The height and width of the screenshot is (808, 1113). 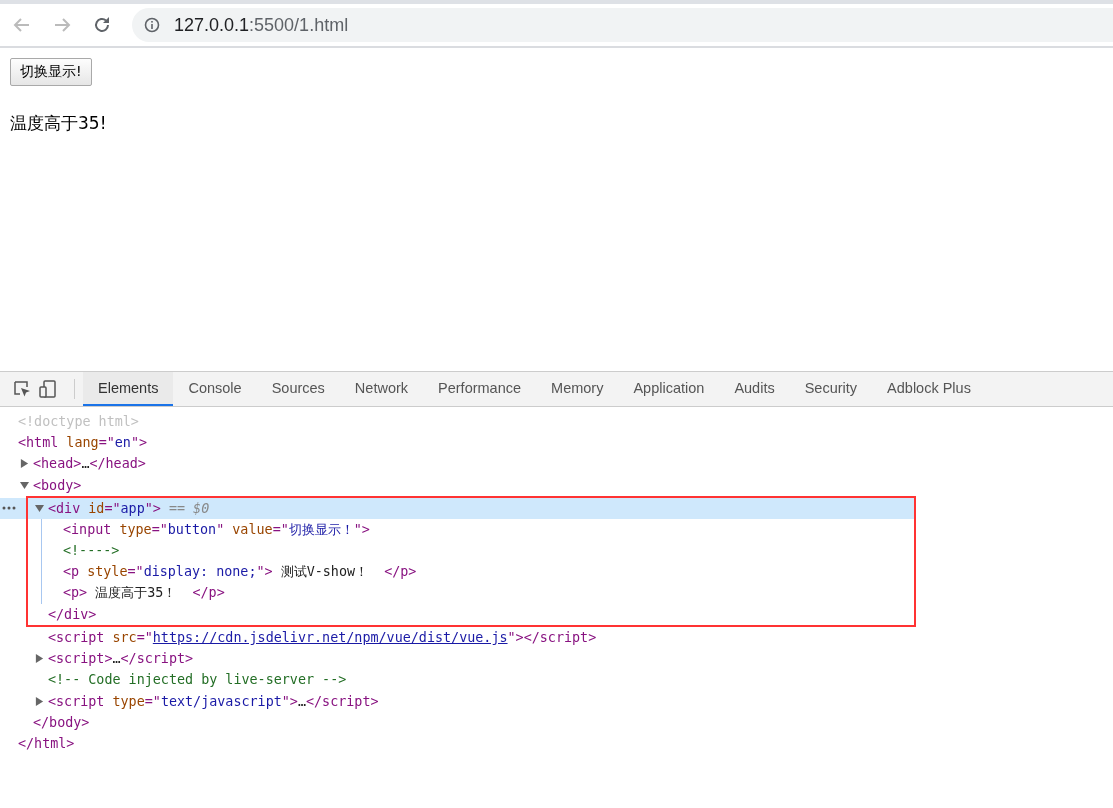 I want to click on reload-icon, so click(x=102, y=25).